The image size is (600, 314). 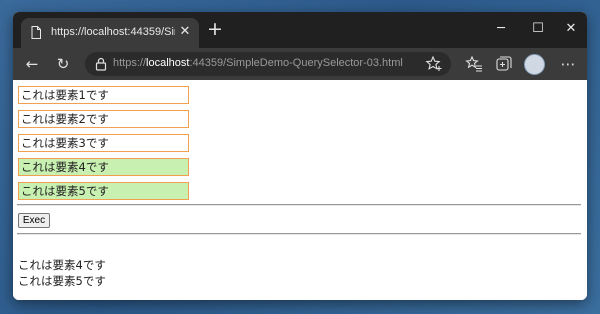 I want to click on element-box-4: これは要素4です, so click(x=103, y=167).